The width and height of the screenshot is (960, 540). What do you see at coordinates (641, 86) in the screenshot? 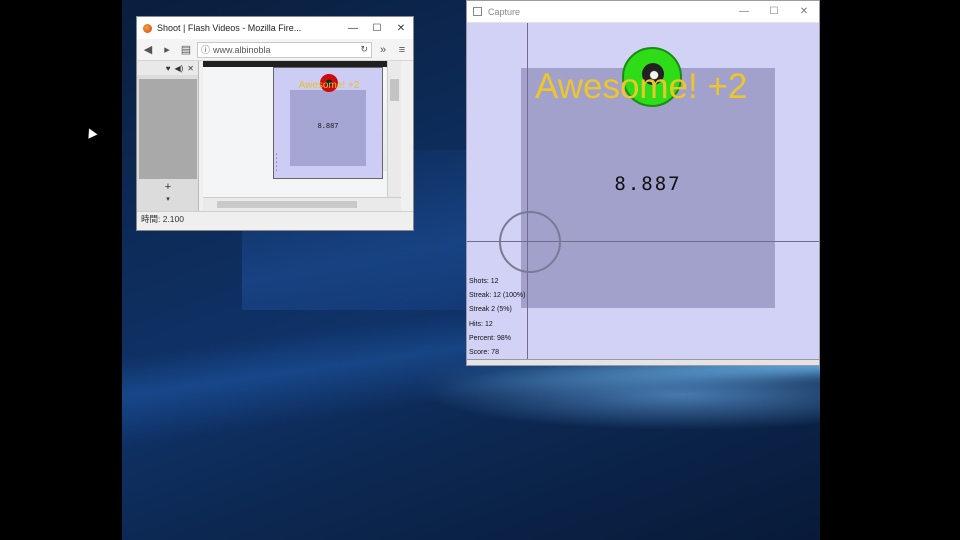
I see `feedback-text: Awesome! +2` at bounding box center [641, 86].